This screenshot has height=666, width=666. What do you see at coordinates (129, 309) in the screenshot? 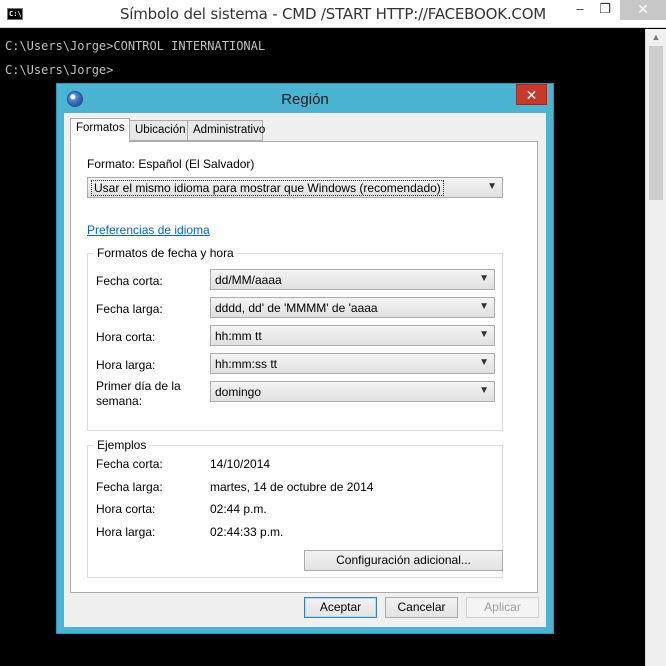
I see `long-date-label: Fecha larga:` at bounding box center [129, 309].